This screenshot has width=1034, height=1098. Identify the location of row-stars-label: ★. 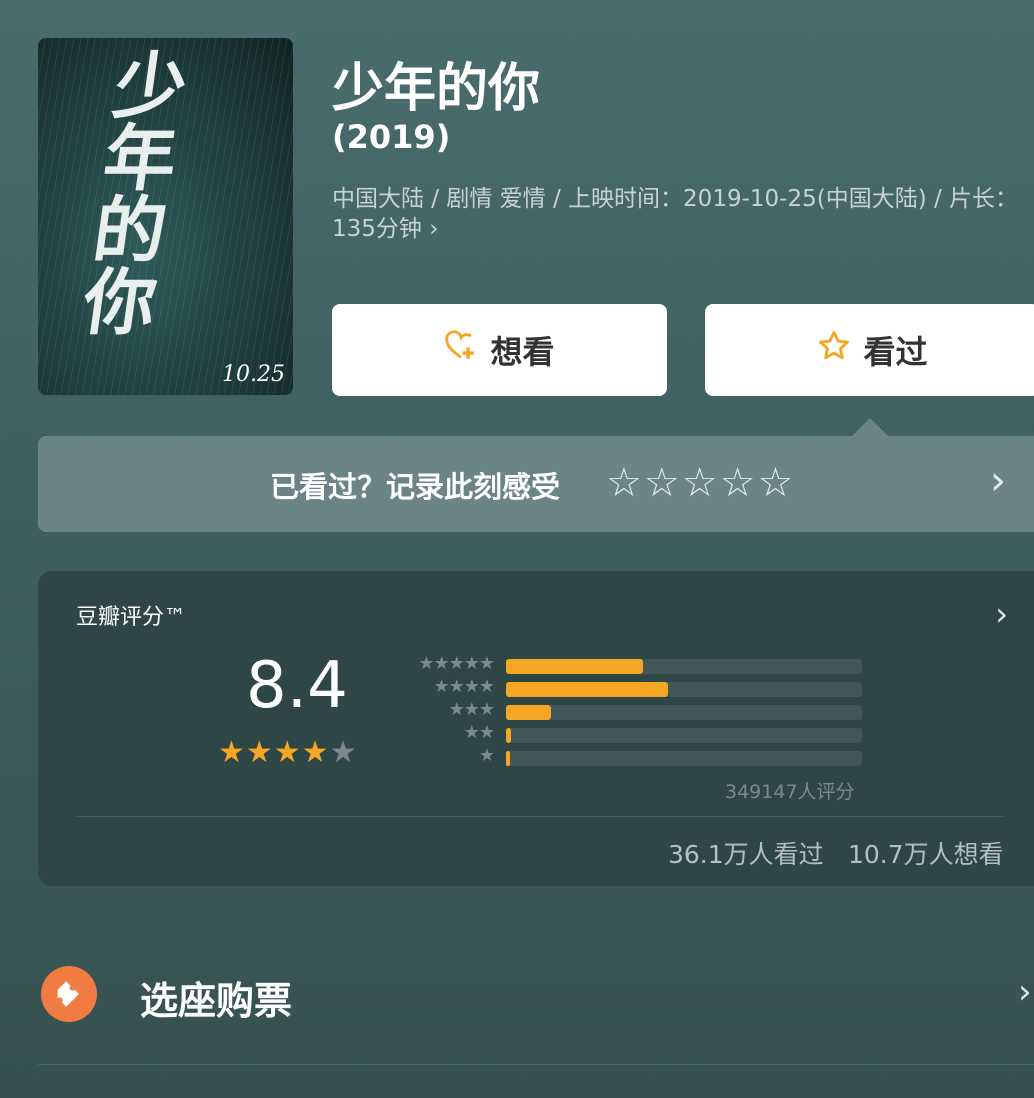
(486, 755).